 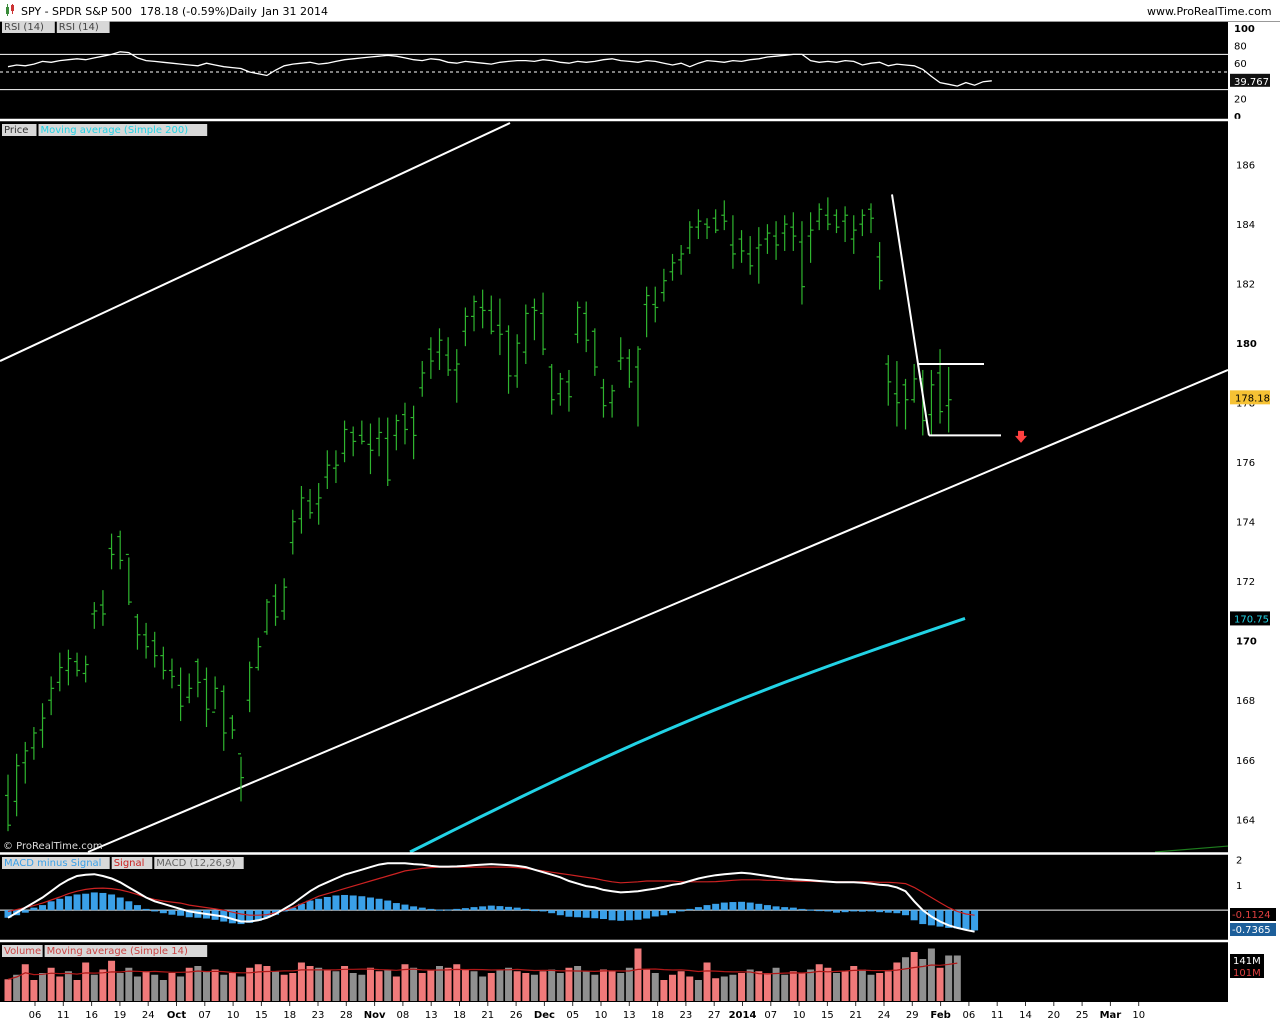 I want to click on legend-label: Moving average (Simple 200), so click(x=115, y=130).